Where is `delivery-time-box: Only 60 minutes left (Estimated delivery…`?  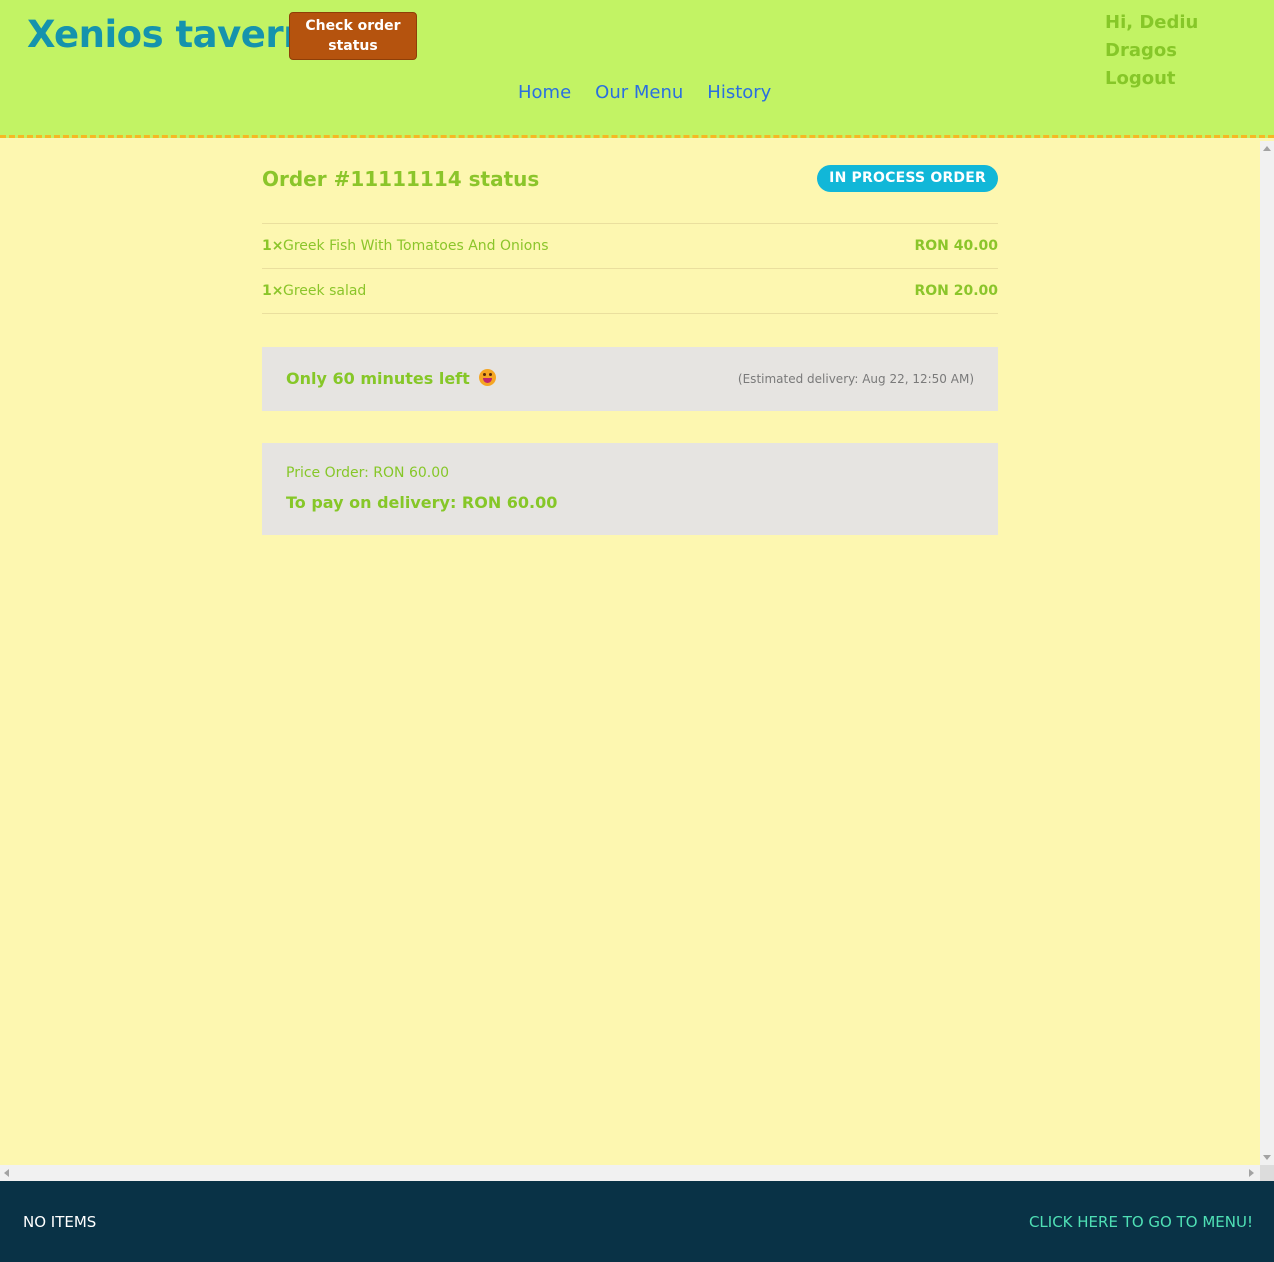
delivery-time-box: Only 60 minutes left (Estimated delivery… is located at coordinates (630, 379).